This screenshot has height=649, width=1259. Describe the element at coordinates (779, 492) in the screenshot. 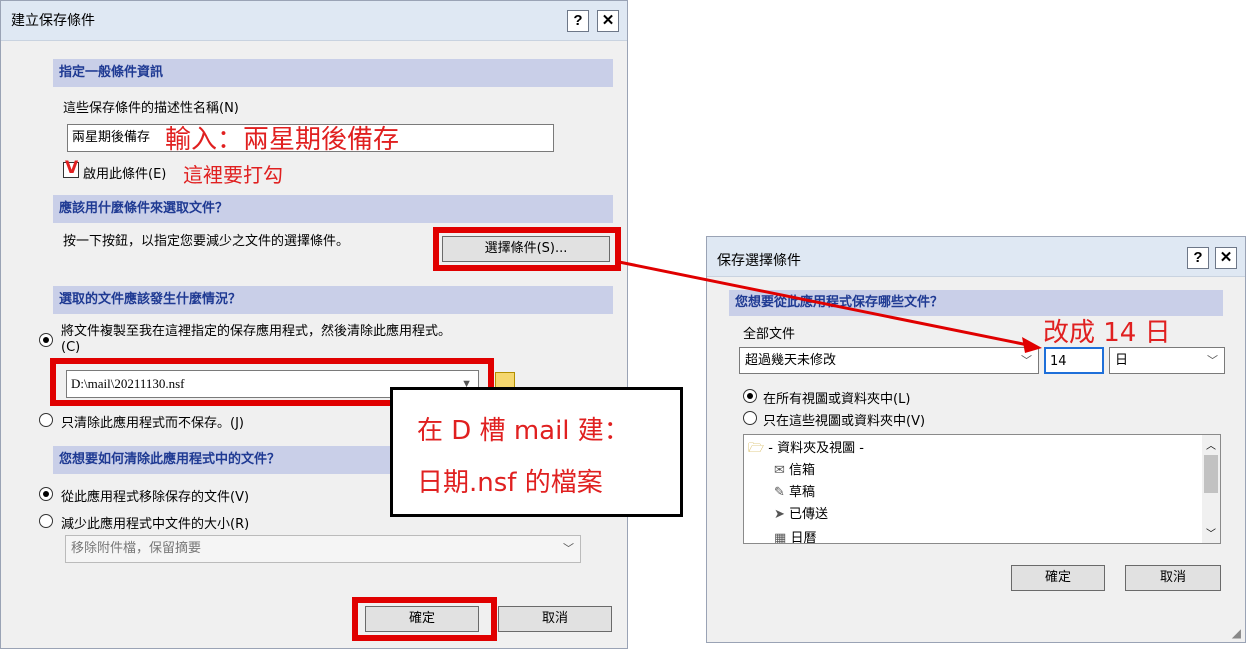

I see `draft-icon: ✎` at that location.